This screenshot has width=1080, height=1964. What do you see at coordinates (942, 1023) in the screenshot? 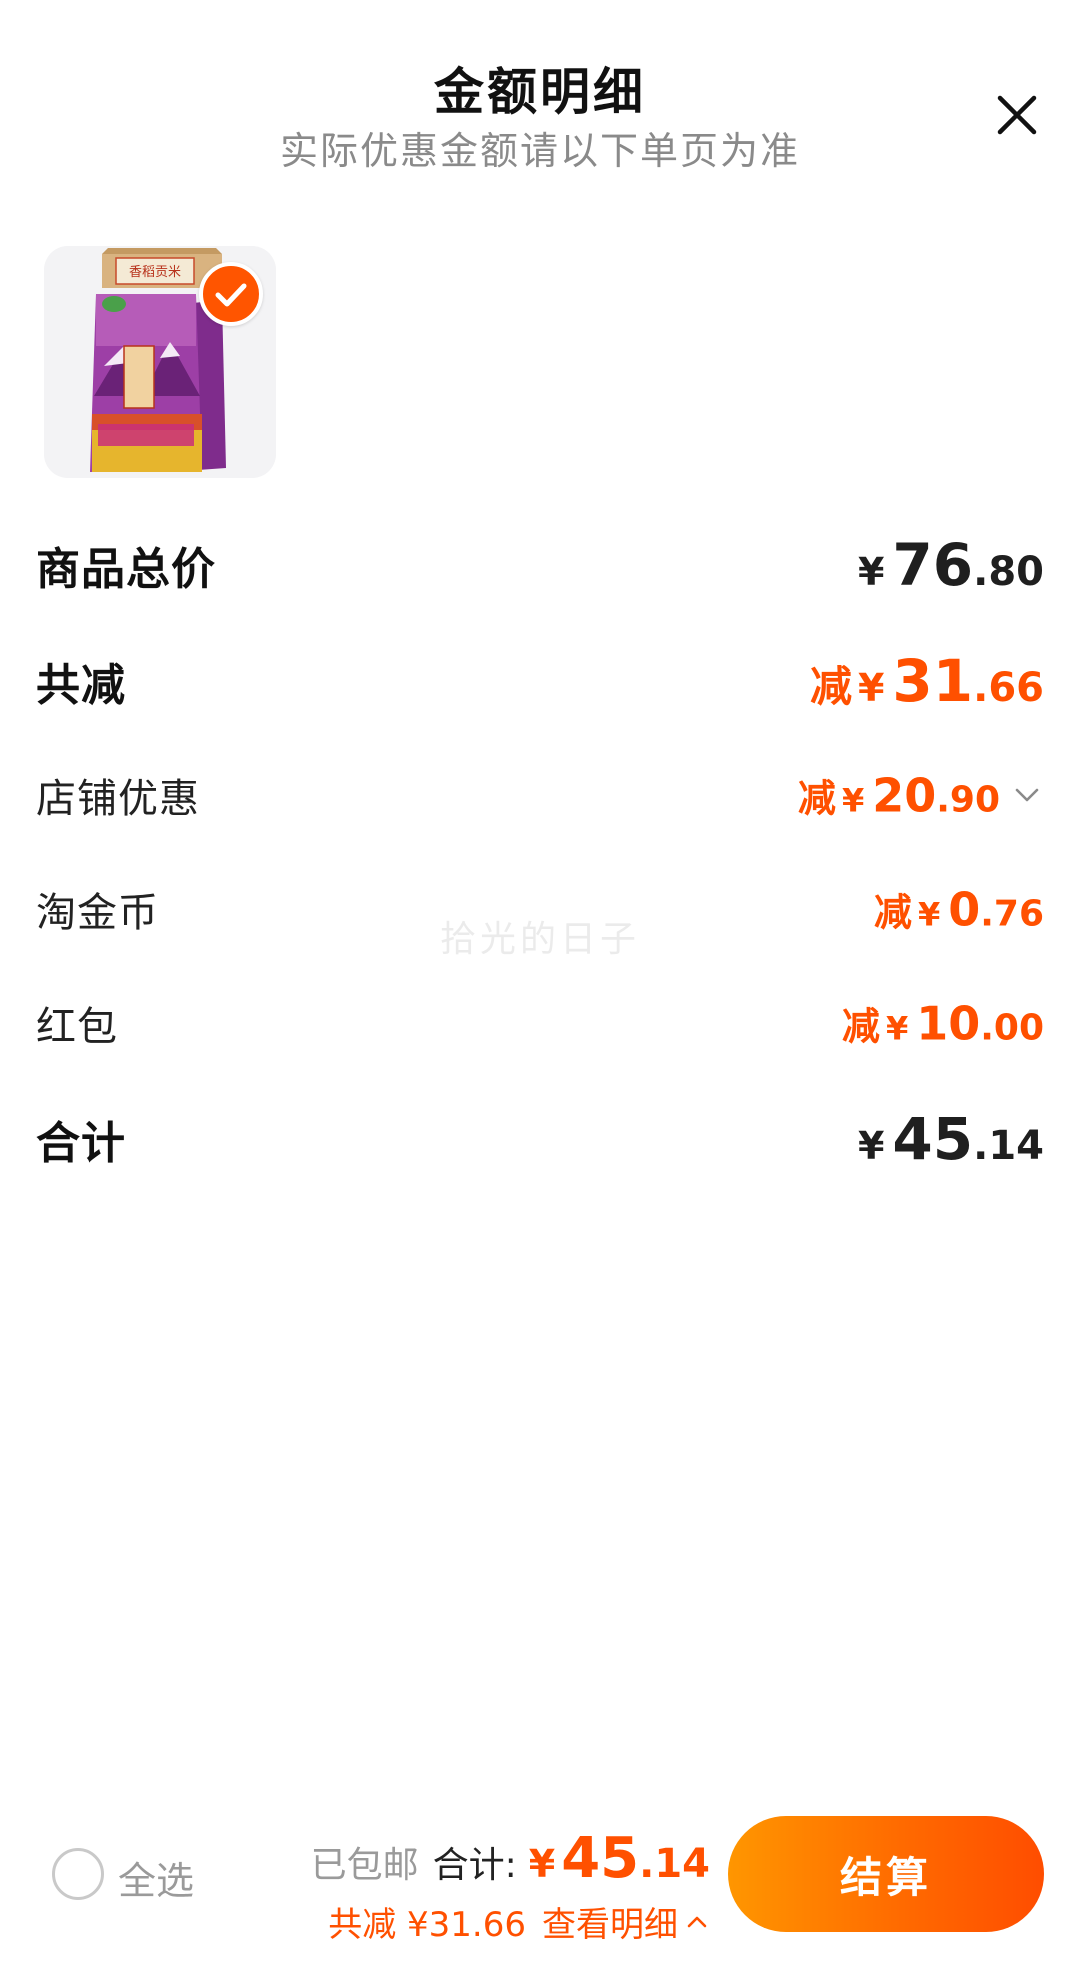
I see `red-packet-value: 减 ¥ 10 .00` at bounding box center [942, 1023].